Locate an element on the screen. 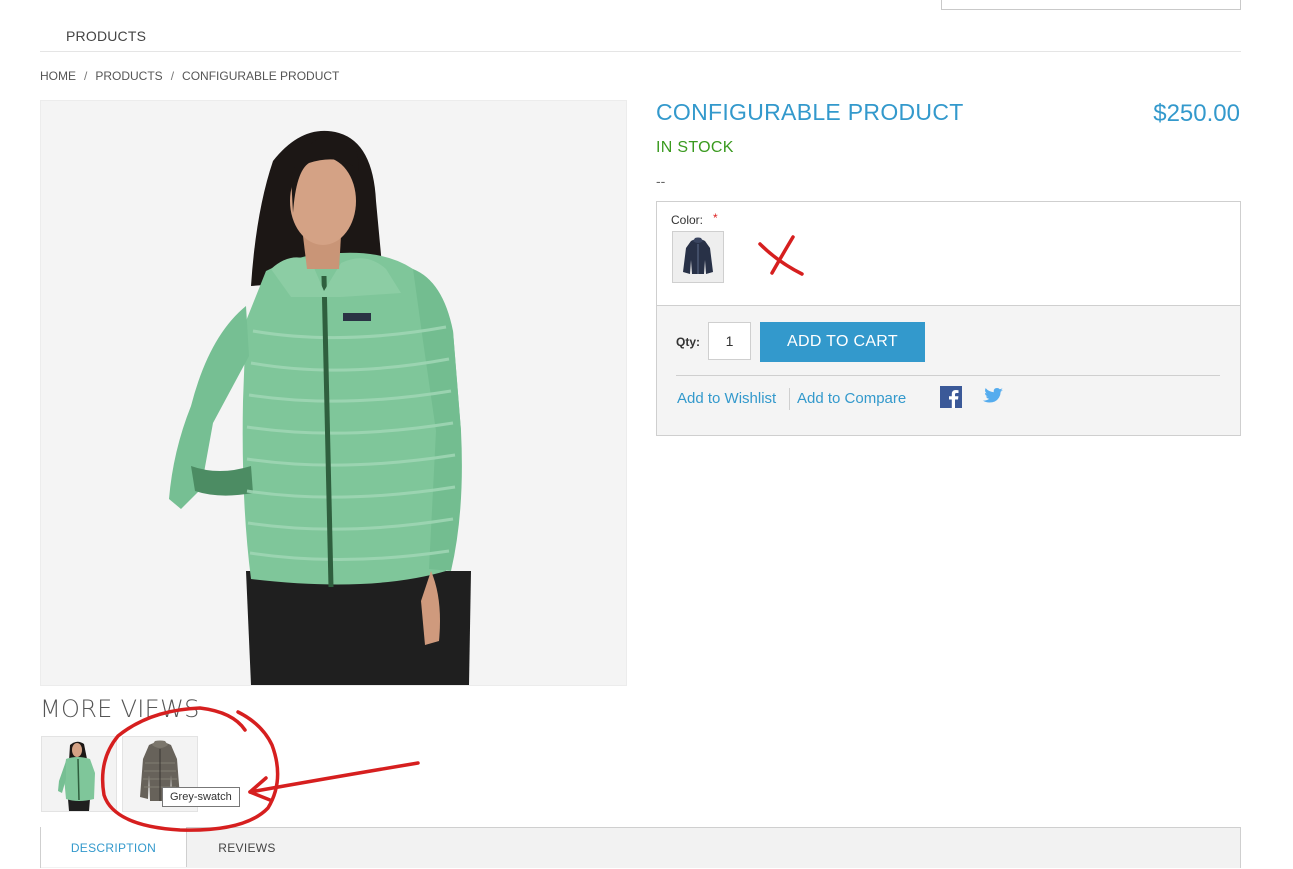  navy-jacket-swatch is located at coordinates (698, 257).